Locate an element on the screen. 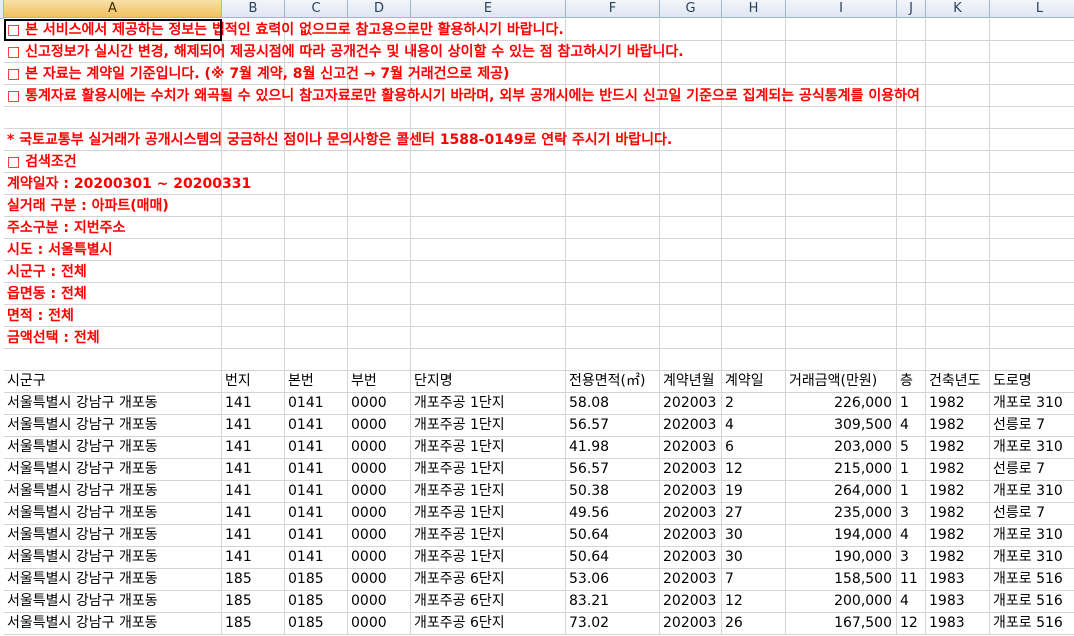 Image resolution: width=1074 pixels, height=636 pixels. table-cell: 158,500 is located at coordinates (841, 580).